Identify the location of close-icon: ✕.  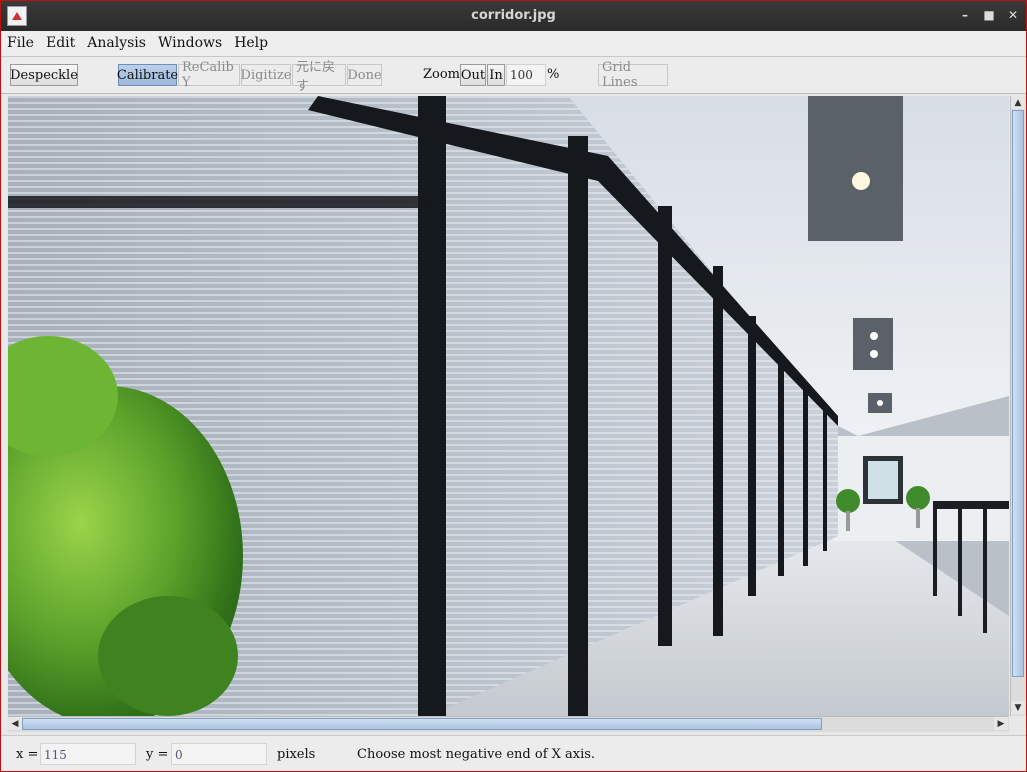
(1013, 15).